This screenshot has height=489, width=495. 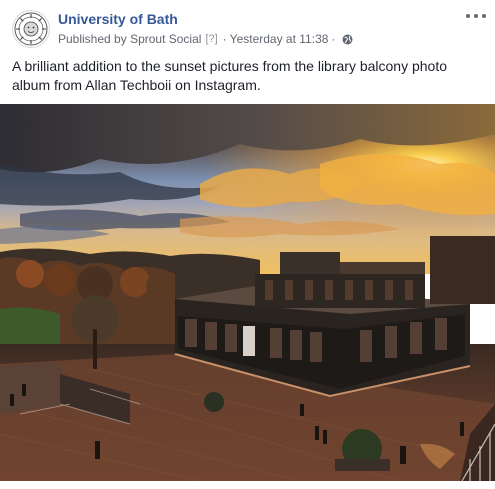 I want to click on globe-icon, so click(x=347, y=39).